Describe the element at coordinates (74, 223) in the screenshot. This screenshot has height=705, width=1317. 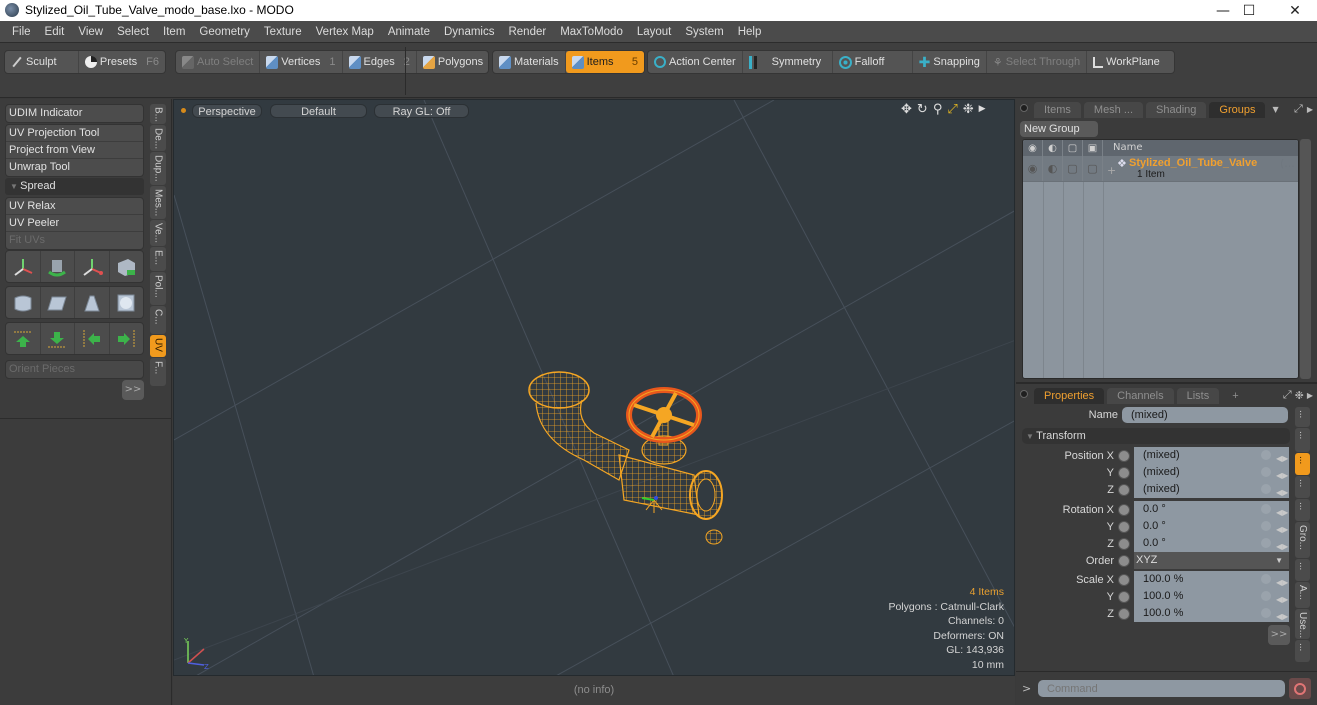
I see `uv-peeler-button: UV Peeler` at that location.